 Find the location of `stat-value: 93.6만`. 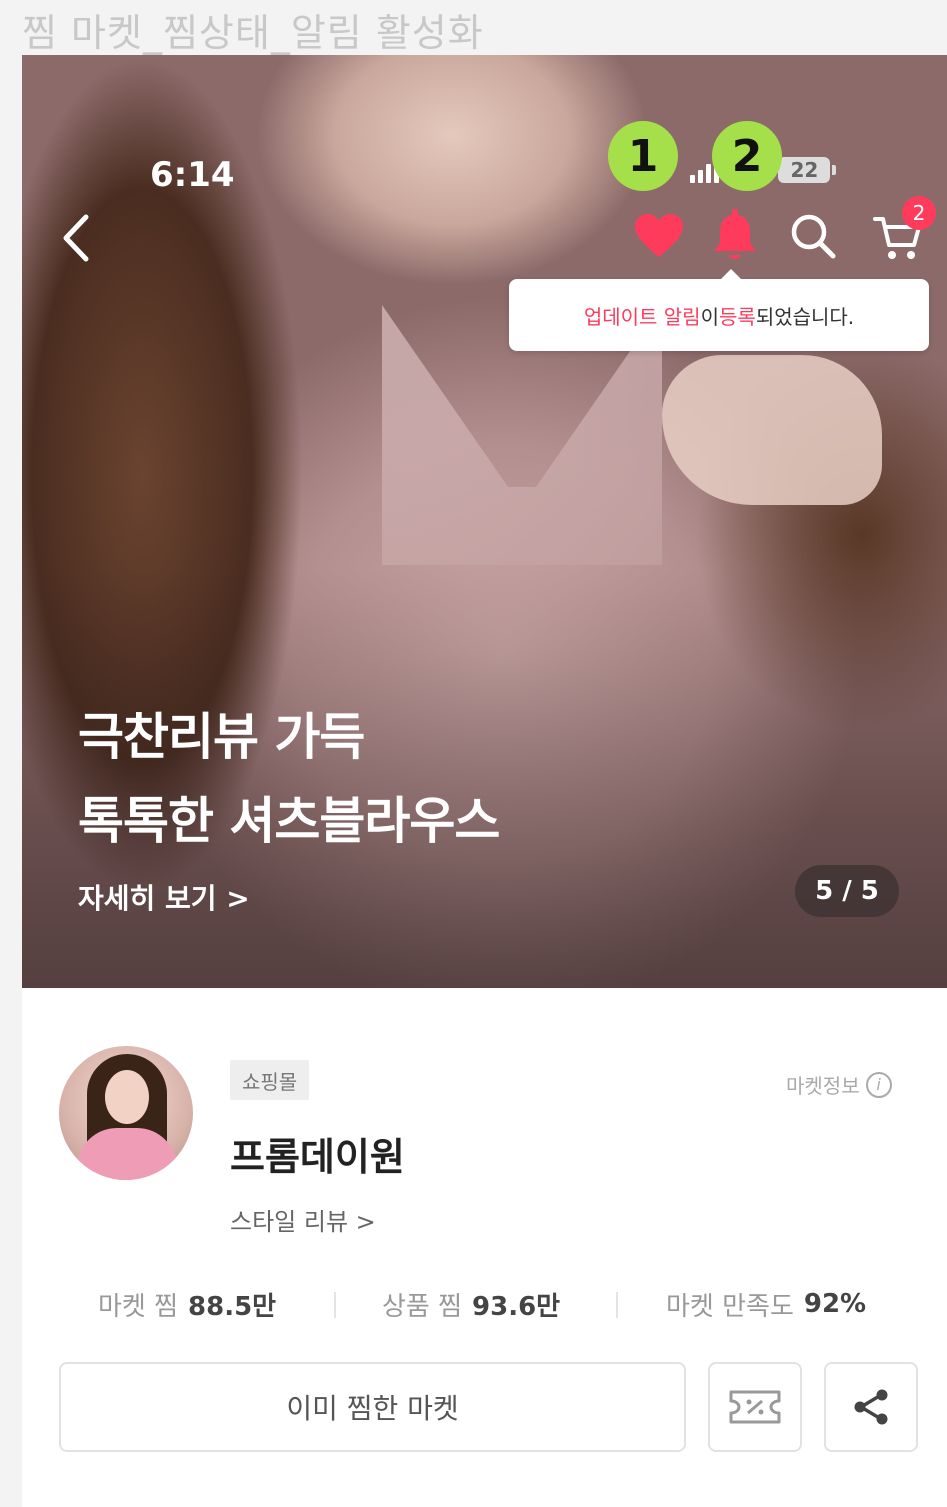

stat-value: 93.6만 is located at coordinates (516, 1306).